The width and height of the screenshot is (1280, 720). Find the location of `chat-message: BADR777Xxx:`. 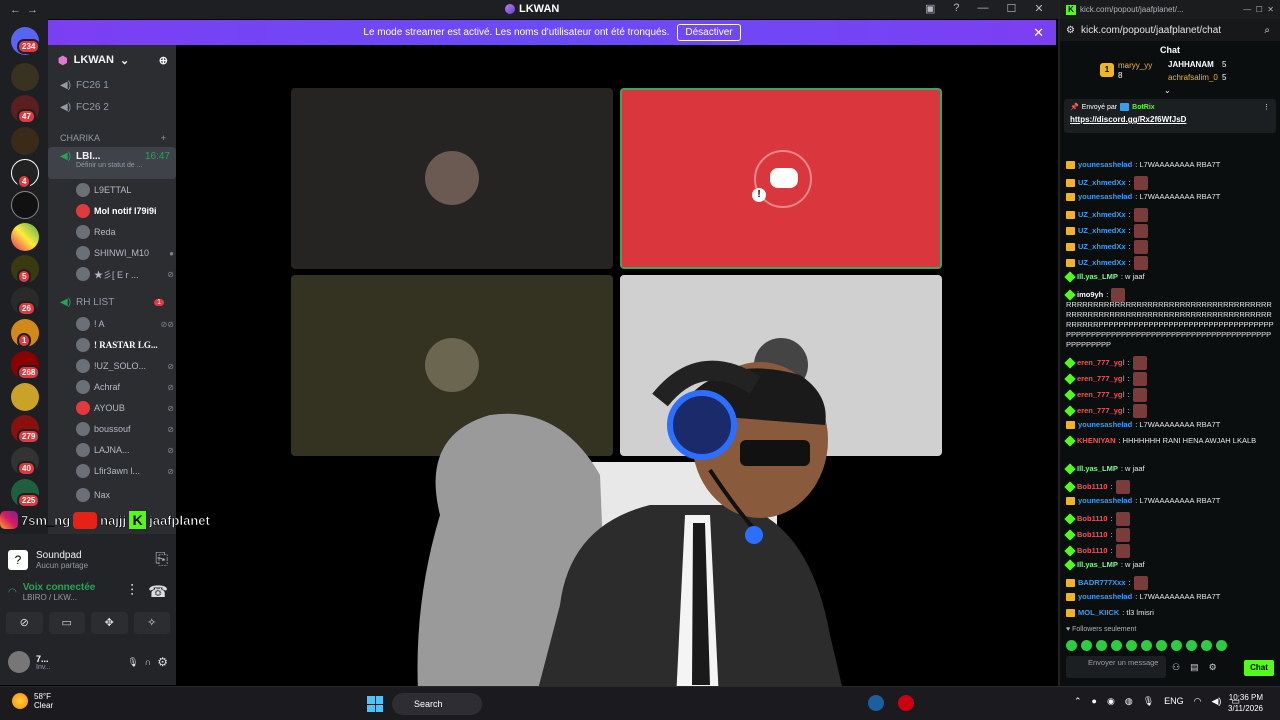

chat-message: BADR777Xxx: is located at coordinates (1171, 583).